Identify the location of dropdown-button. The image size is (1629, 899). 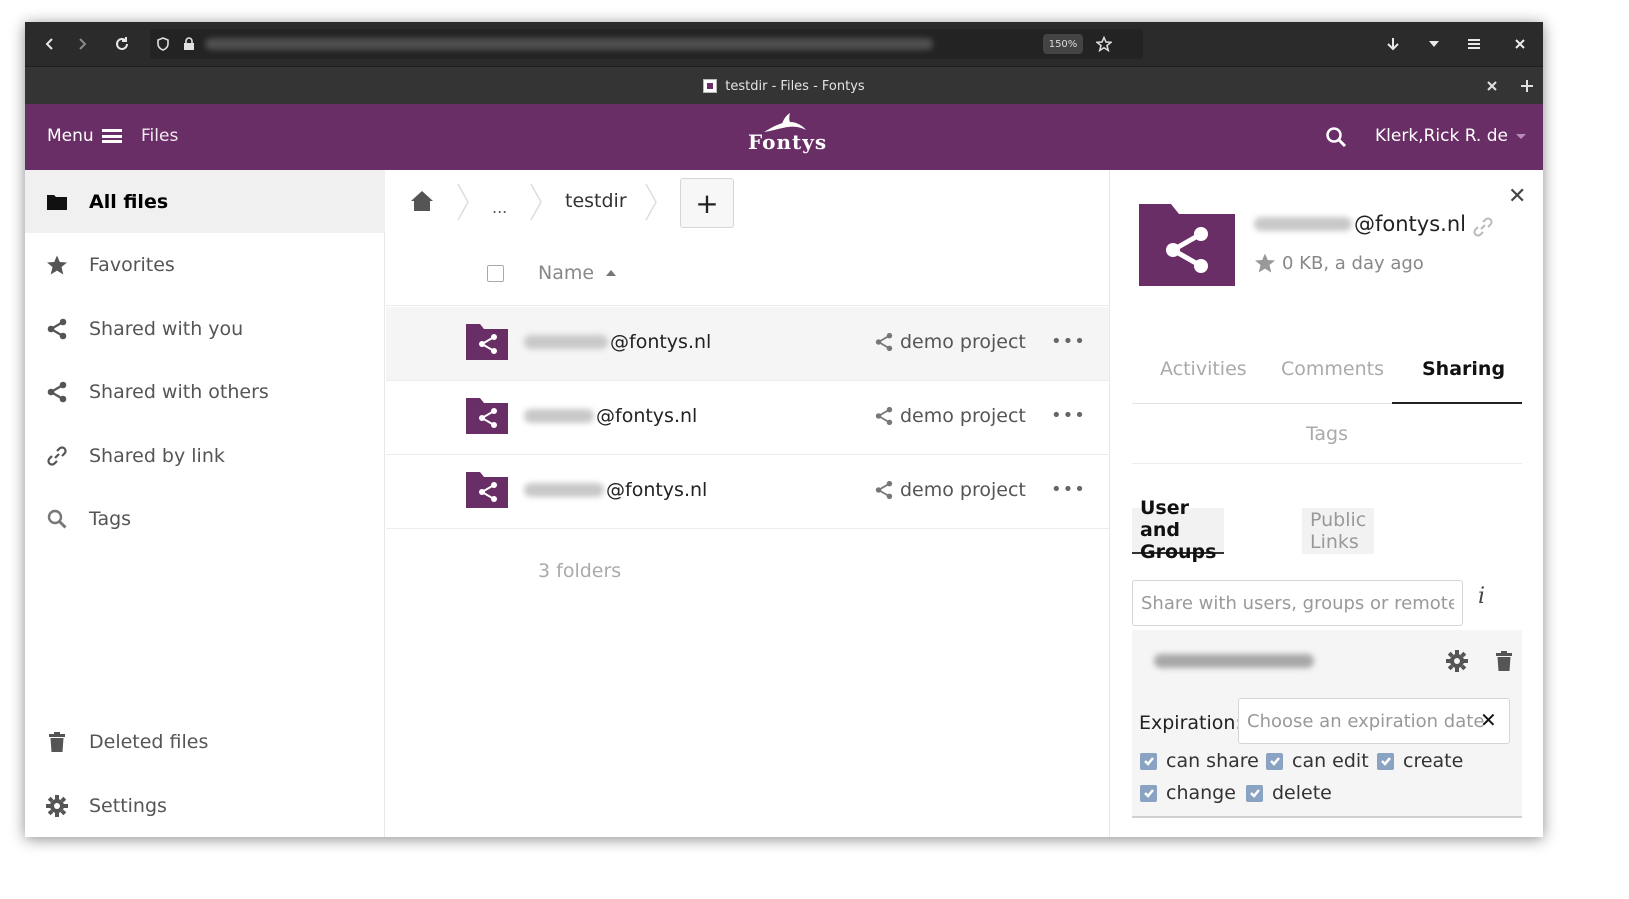
(1434, 44).